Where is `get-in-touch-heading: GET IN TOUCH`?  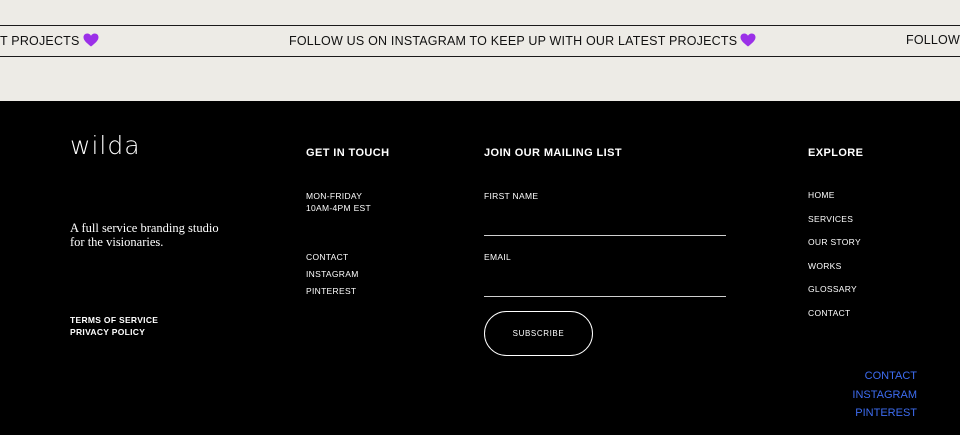 get-in-touch-heading: GET IN TOUCH is located at coordinates (348, 153).